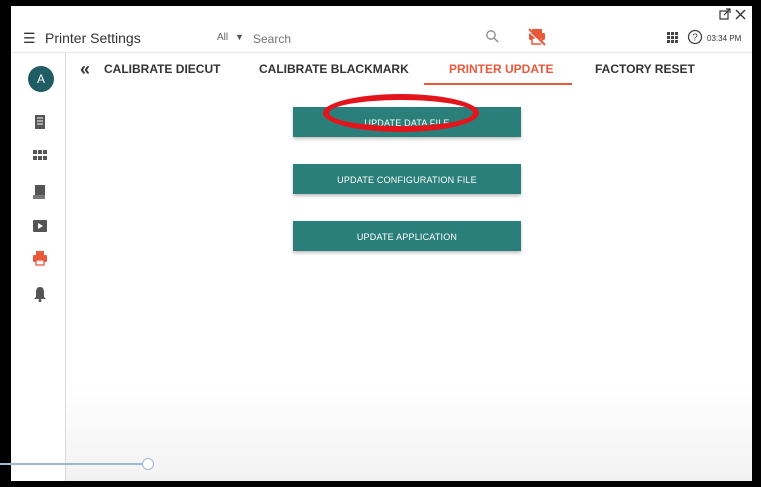 This screenshot has width=761, height=487. Describe the element at coordinates (492, 36) in the screenshot. I see `search-icon` at that location.